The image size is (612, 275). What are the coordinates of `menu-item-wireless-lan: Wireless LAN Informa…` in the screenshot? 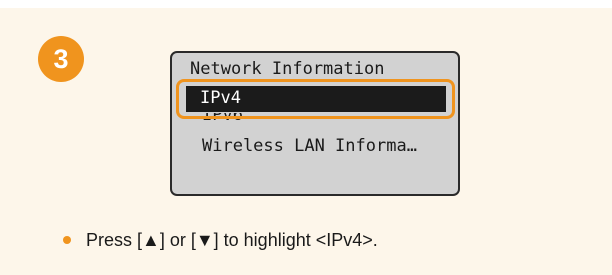 It's located at (330, 146).